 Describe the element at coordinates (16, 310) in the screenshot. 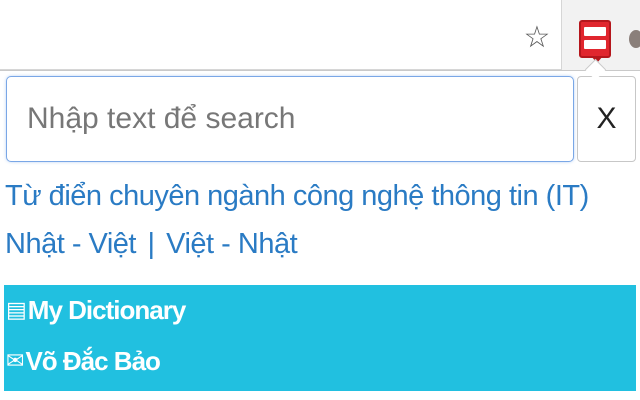

I see `list-icon: ▤` at that location.